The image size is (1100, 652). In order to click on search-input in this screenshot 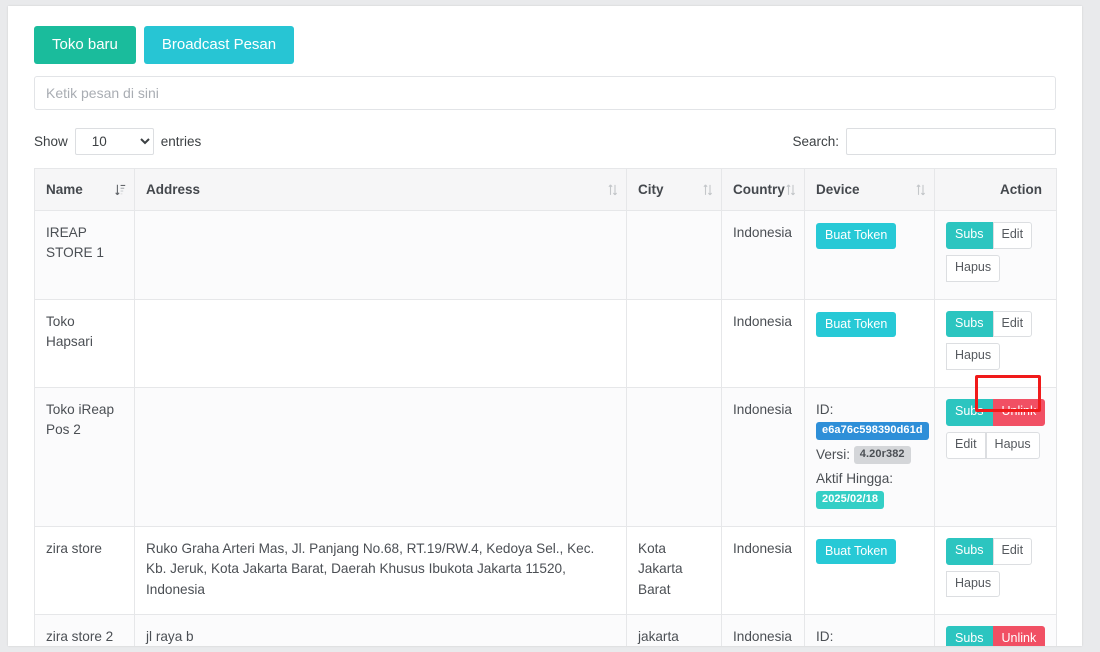, I will do `click(951, 141)`.